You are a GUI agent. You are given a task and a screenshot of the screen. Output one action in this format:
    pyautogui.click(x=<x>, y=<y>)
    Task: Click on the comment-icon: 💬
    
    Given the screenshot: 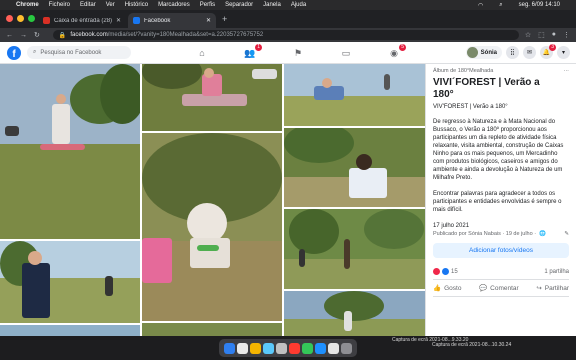 What is the action you would take?
    pyautogui.click(x=483, y=288)
    